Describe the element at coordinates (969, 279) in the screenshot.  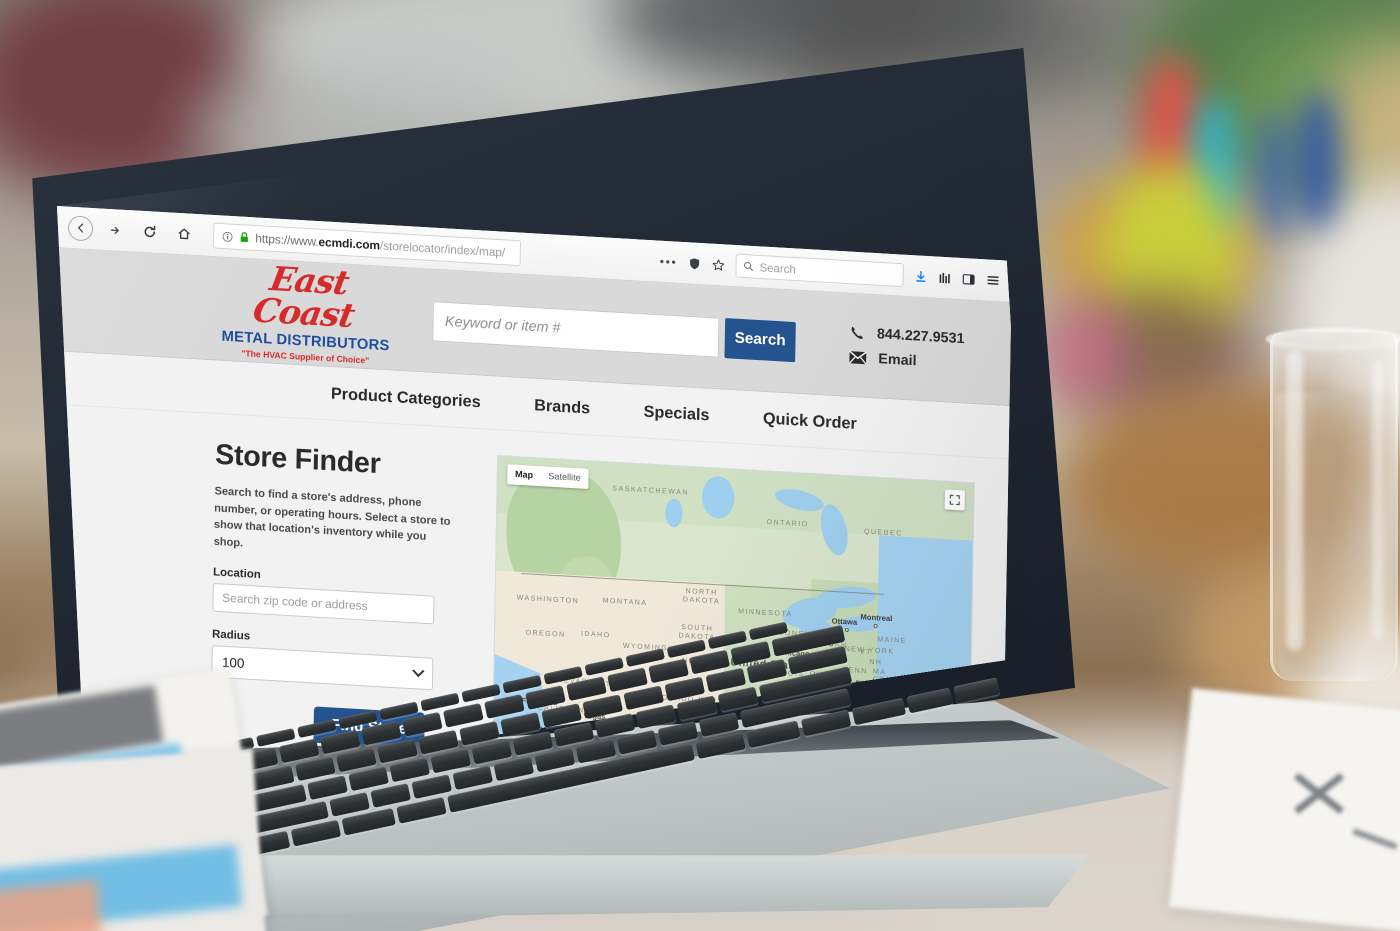
I see `sidebar-icon` at that location.